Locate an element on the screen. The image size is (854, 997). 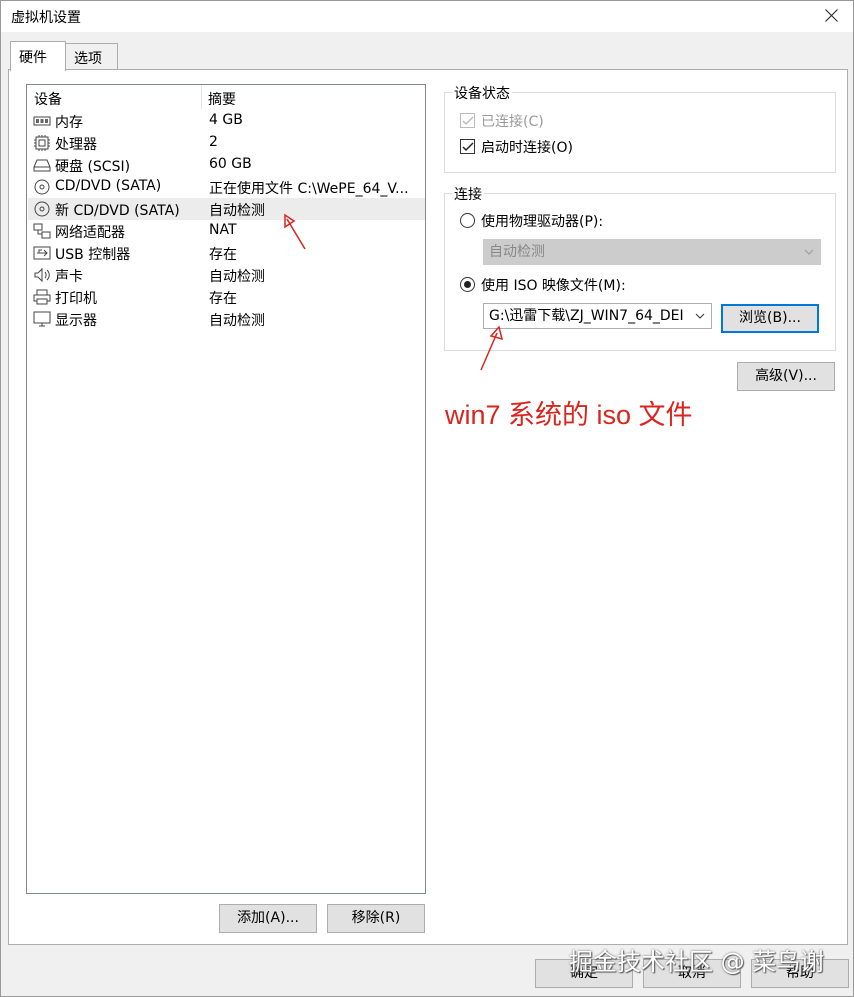
device-row-display: 显示器 自动检测 is located at coordinates (226, 319).